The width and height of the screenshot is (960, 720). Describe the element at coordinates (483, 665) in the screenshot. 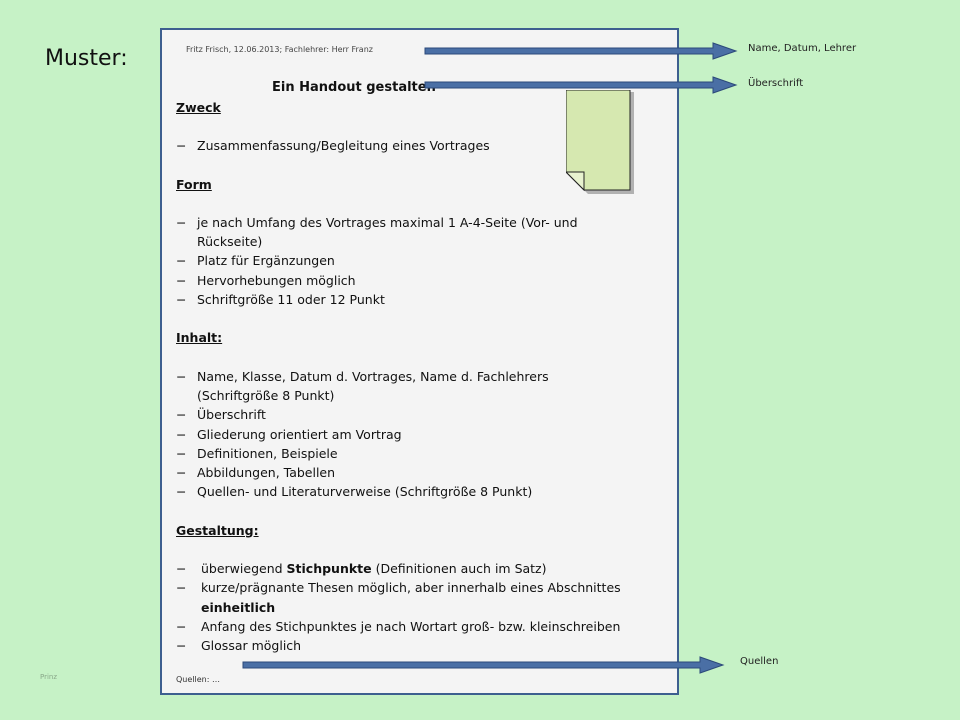

I see `arrow-sources` at that location.